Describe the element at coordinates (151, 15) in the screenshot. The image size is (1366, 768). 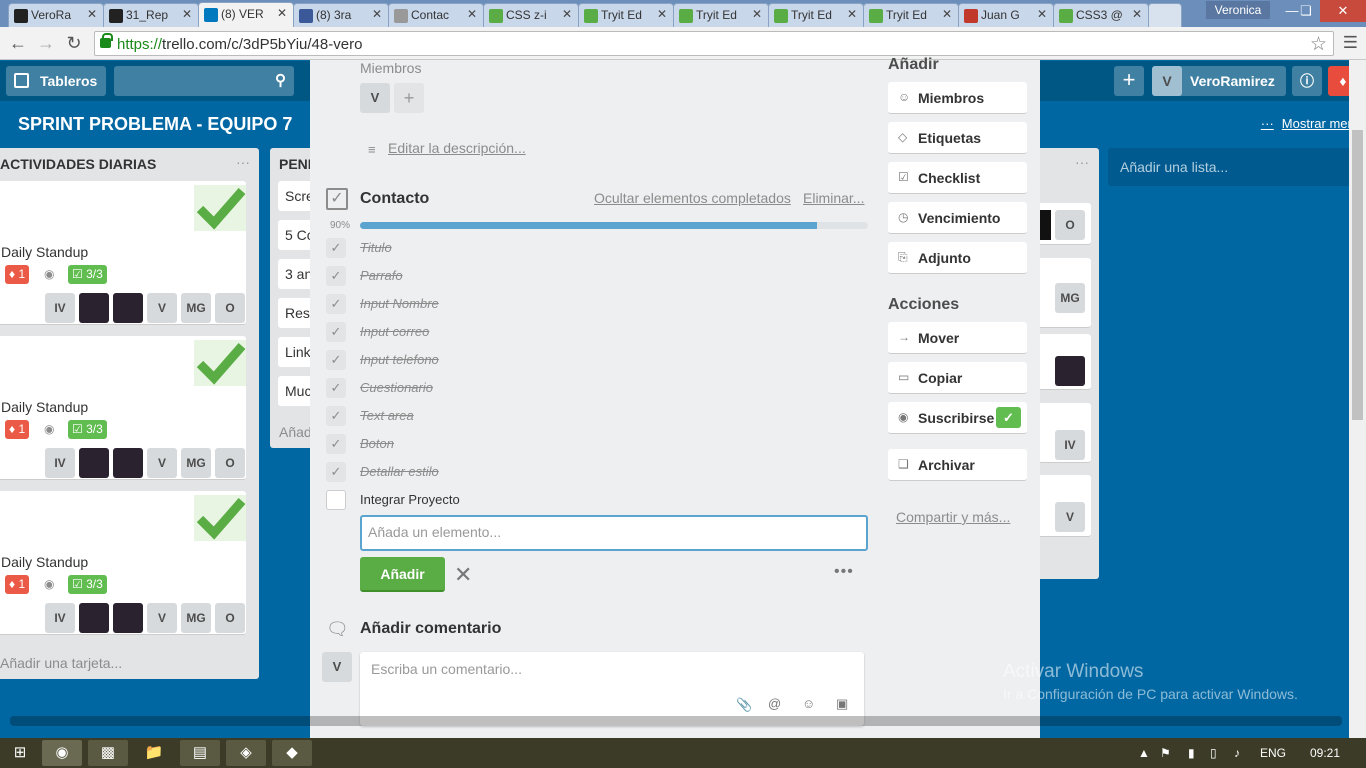
I see `browser-tab: 31_Rep ✕` at that location.